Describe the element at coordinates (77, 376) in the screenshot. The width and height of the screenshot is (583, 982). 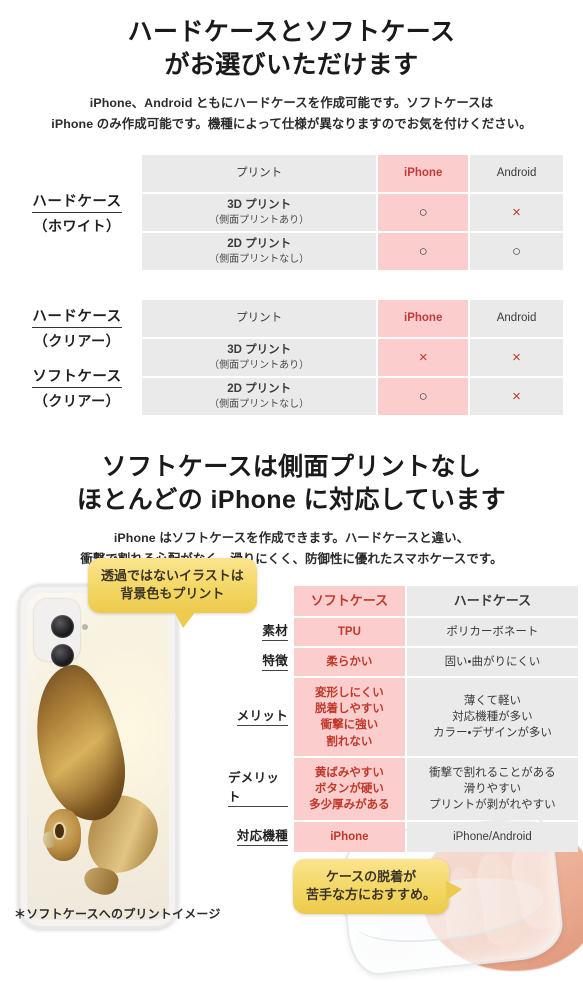
I see `rowlabel-main: ソフトケース` at that location.